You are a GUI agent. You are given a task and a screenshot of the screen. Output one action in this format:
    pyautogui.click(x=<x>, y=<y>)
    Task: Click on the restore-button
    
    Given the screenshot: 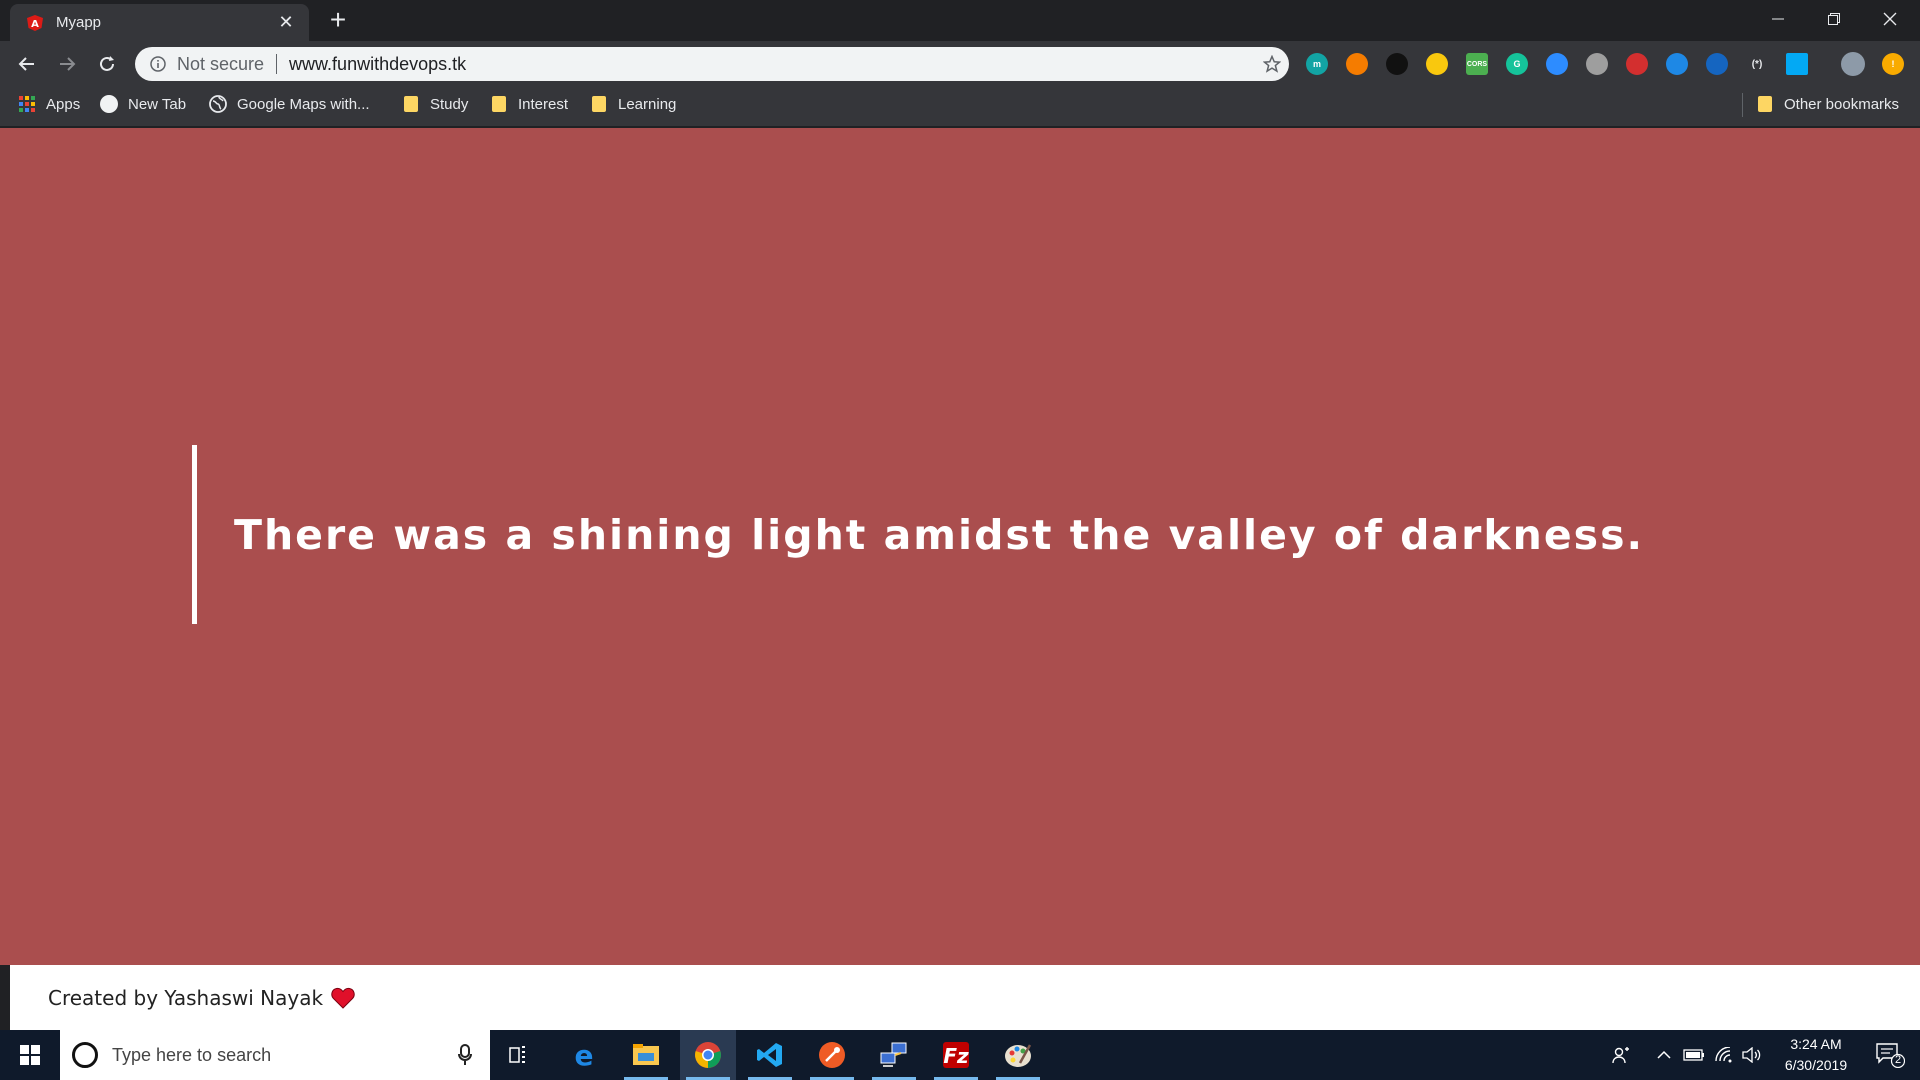 What is the action you would take?
    pyautogui.click(x=1834, y=19)
    